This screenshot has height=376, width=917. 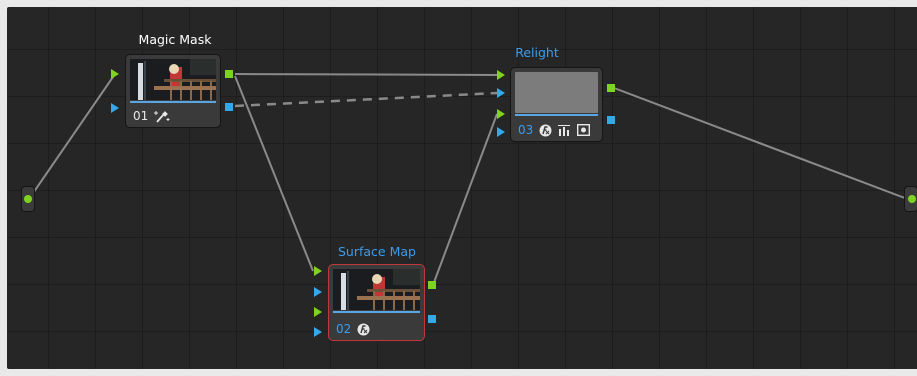 What do you see at coordinates (611, 88) in the screenshot?
I see `relight-rgb-output` at bounding box center [611, 88].